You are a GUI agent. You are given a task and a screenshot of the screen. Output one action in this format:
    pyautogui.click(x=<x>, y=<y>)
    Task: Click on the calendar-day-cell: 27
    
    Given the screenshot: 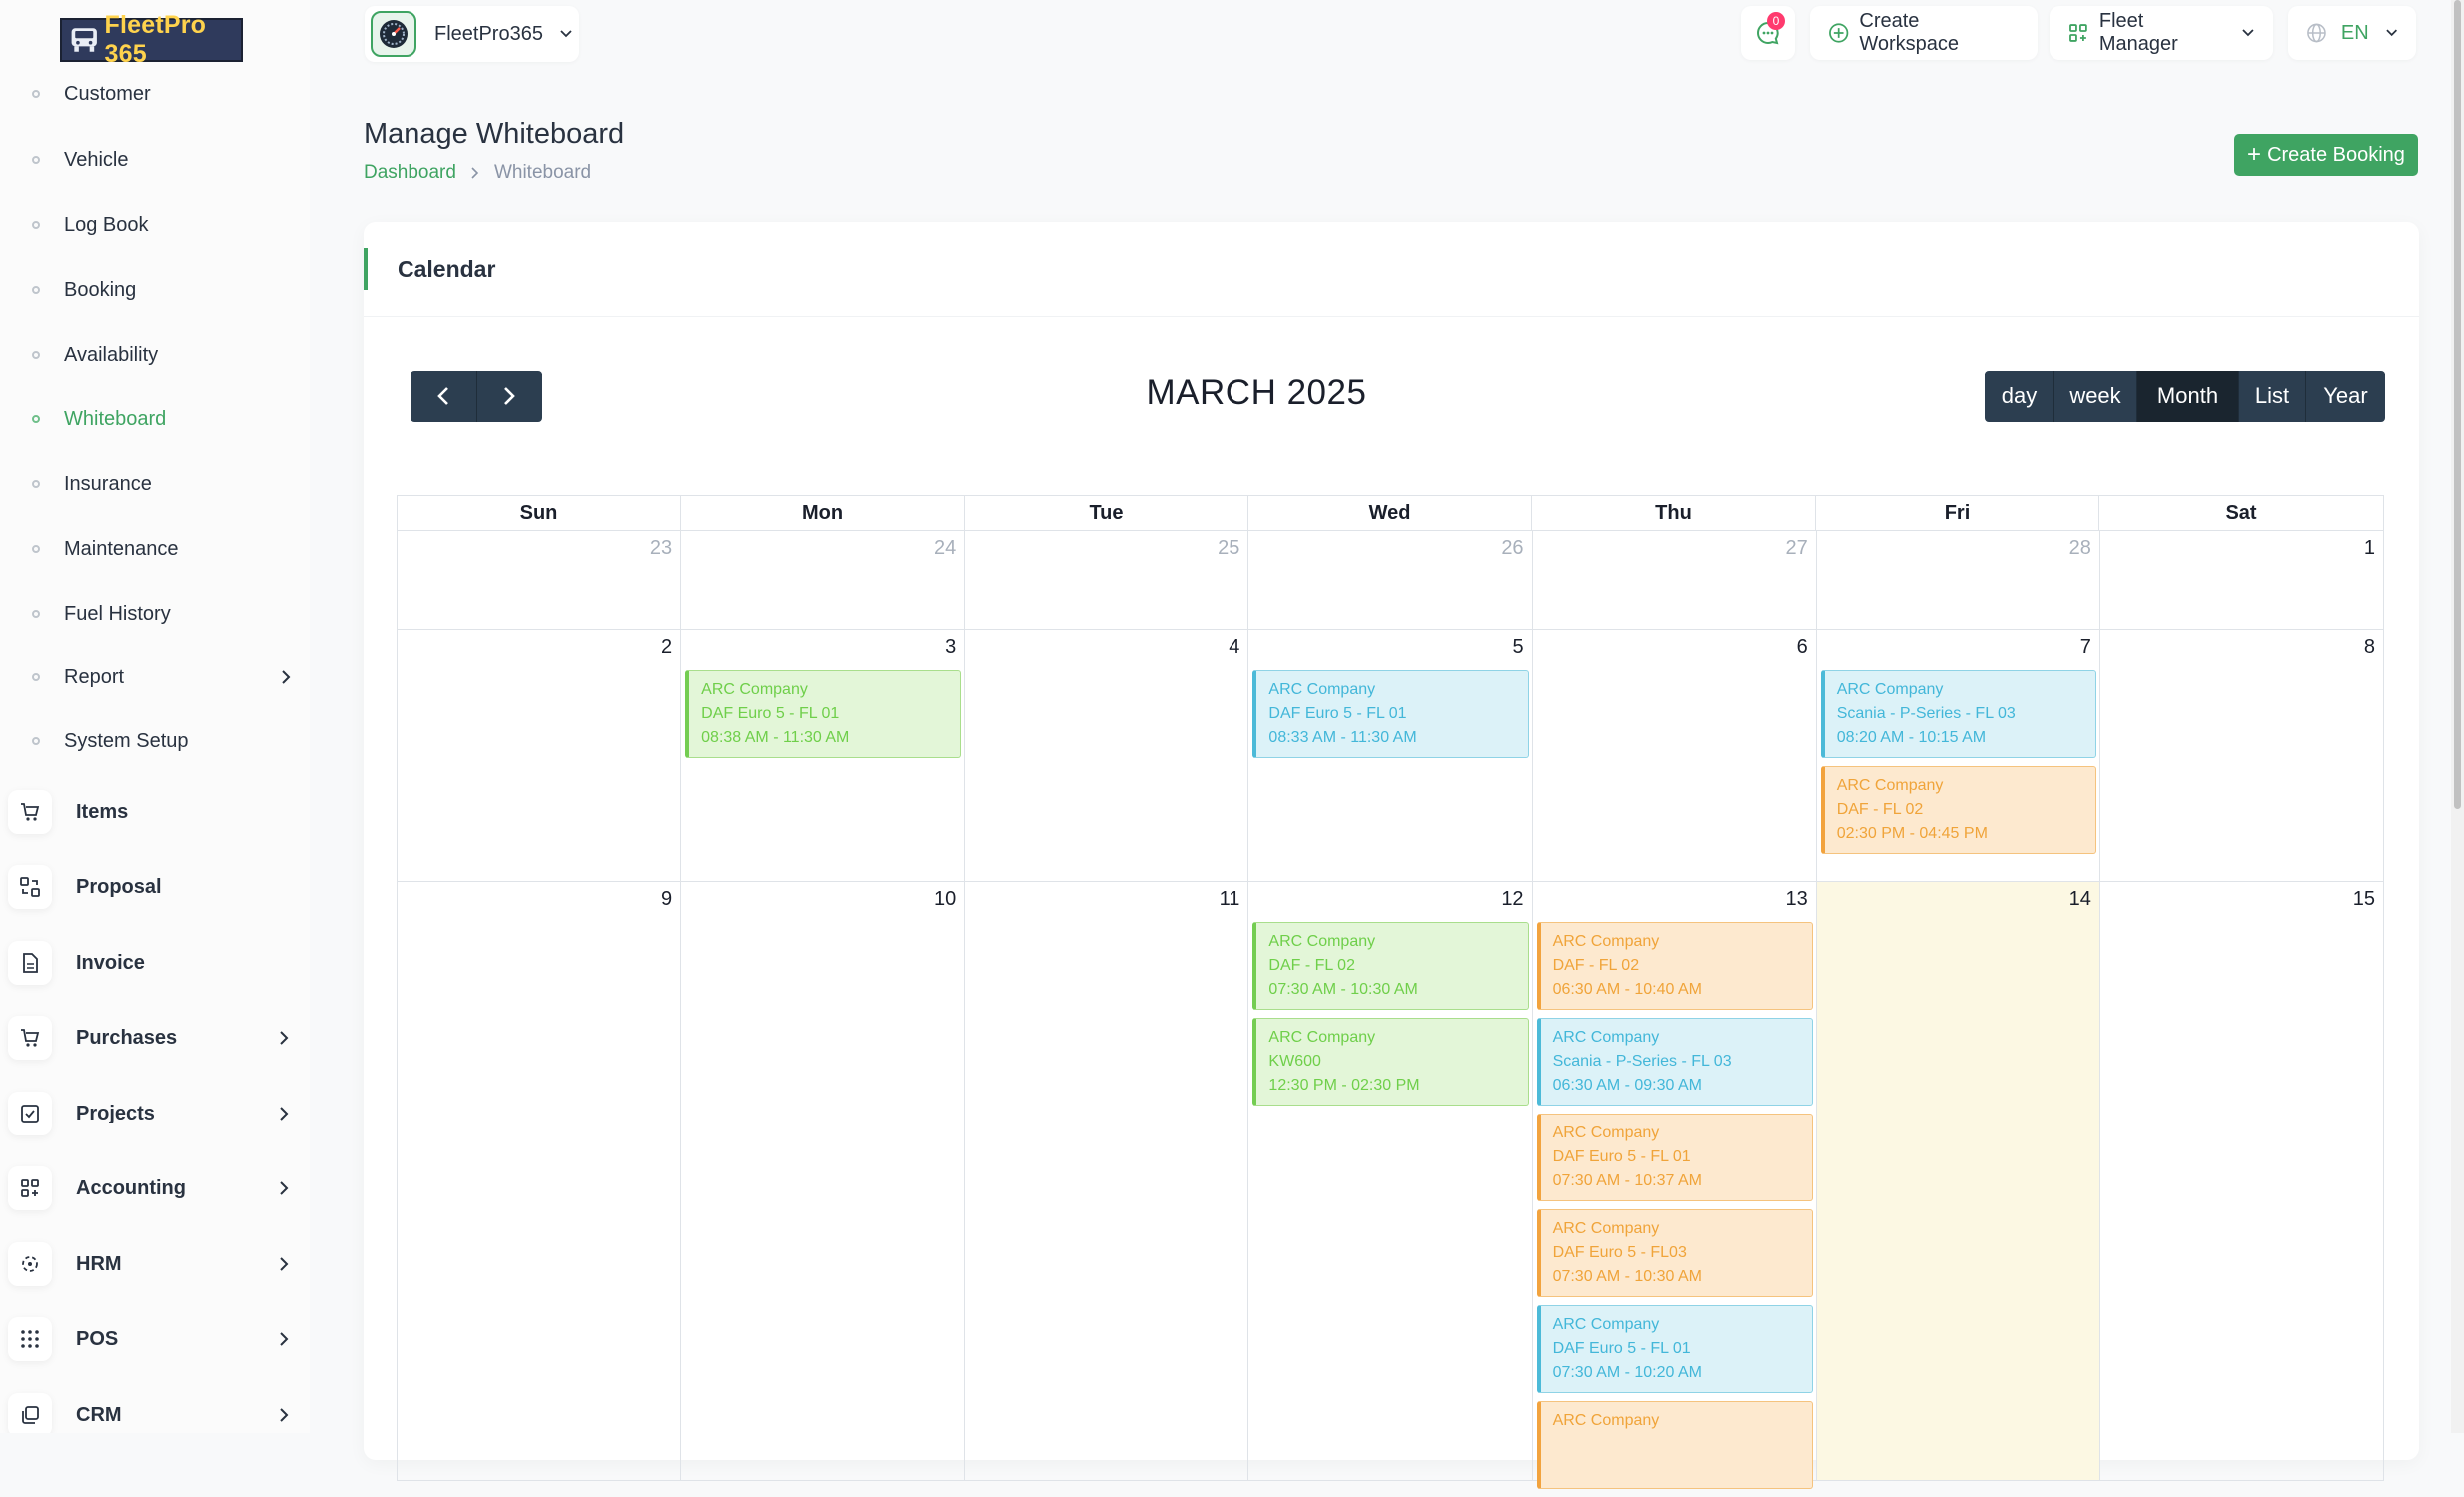 What is the action you would take?
    pyautogui.click(x=1675, y=580)
    